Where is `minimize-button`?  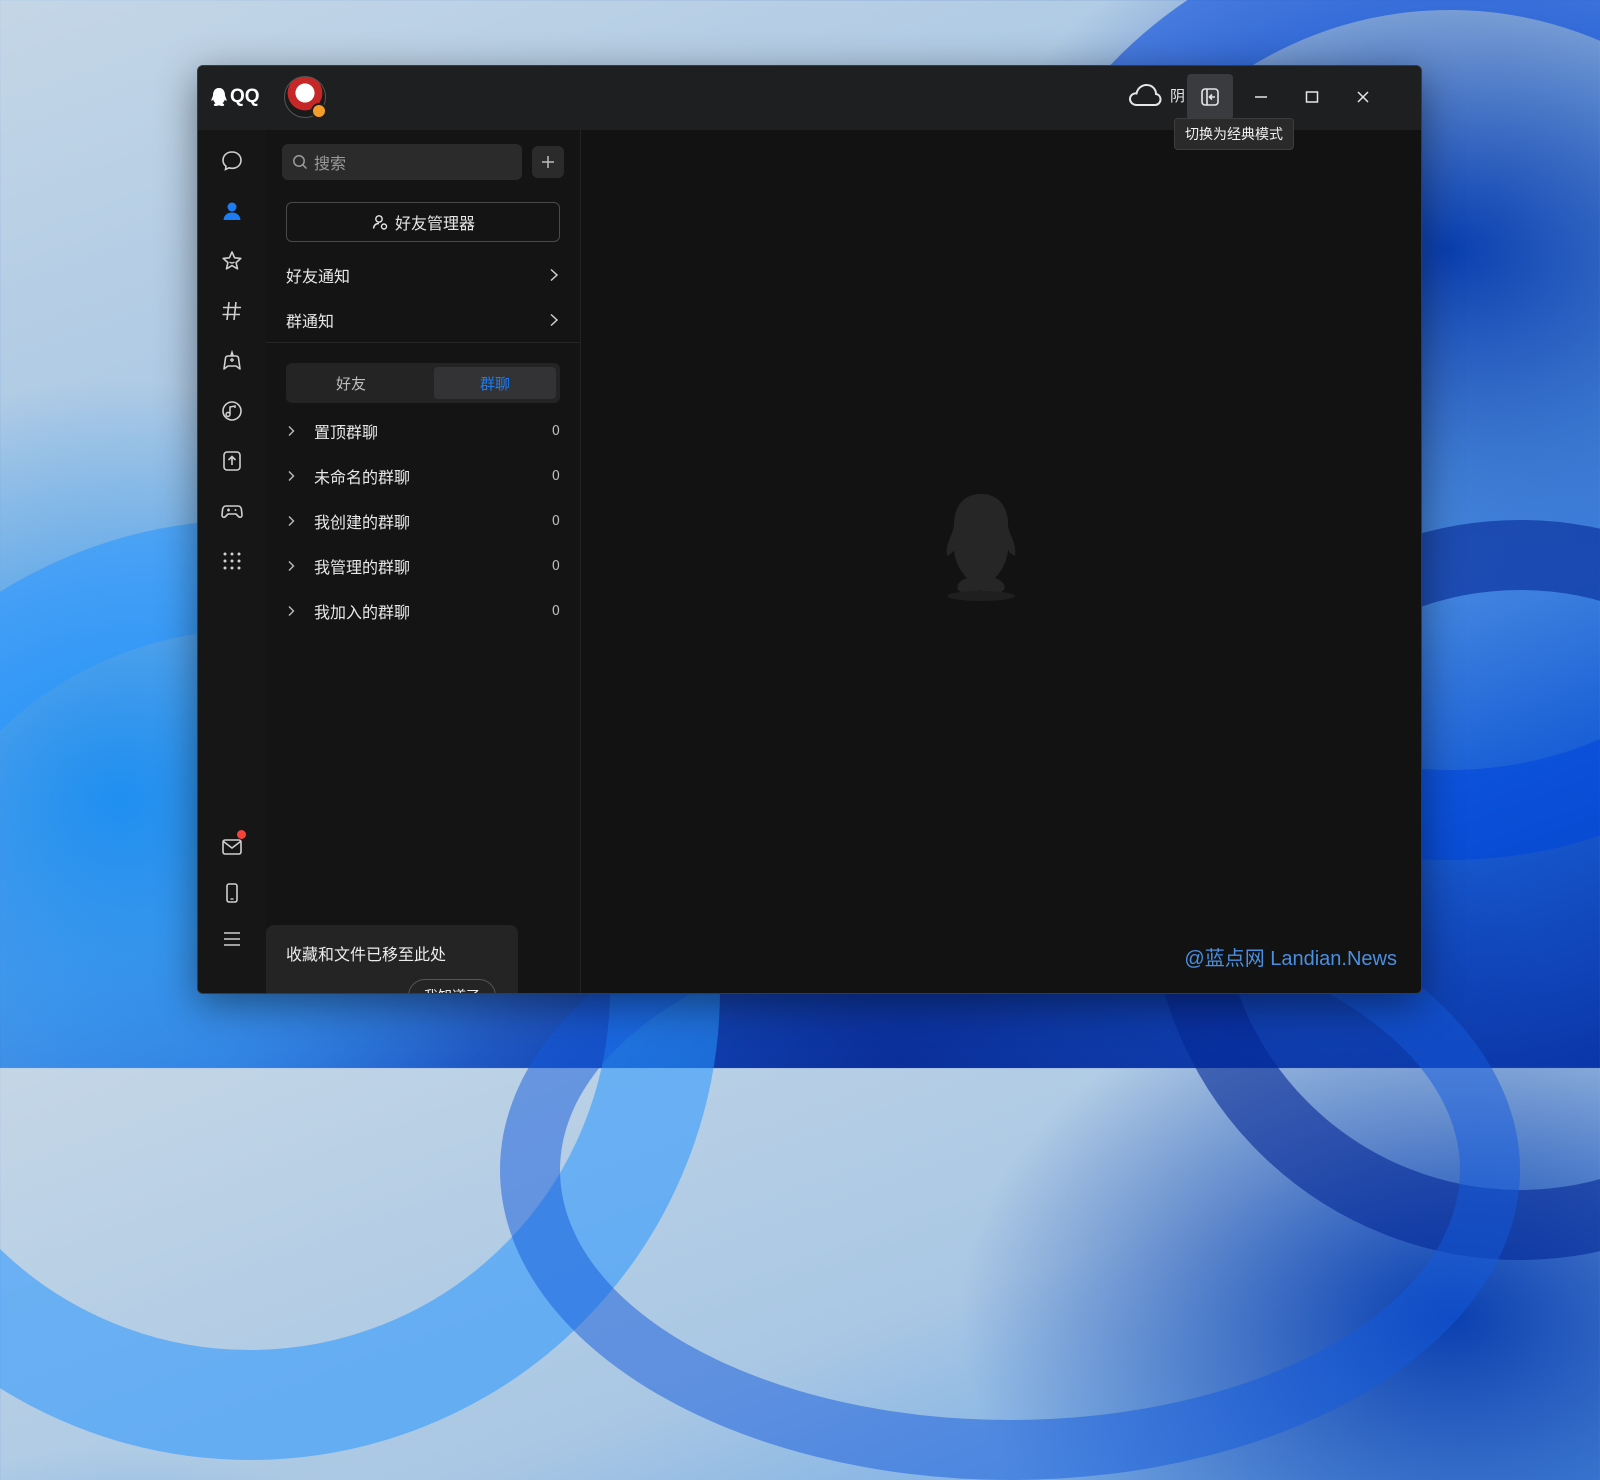 minimize-button is located at coordinates (1261, 97).